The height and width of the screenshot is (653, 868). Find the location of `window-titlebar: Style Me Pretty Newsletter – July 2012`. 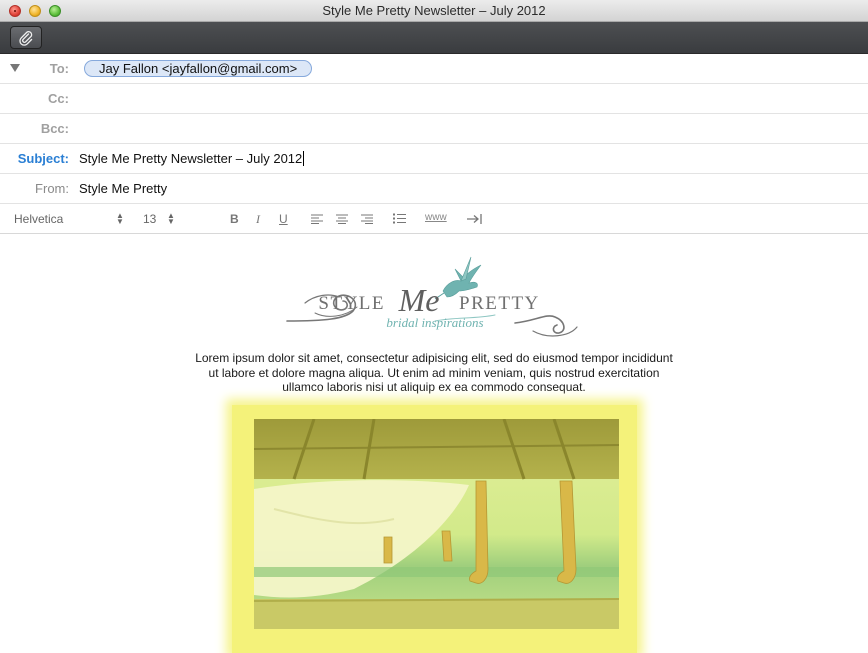

window-titlebar: Style Me Pretty Newsletter – July 2012 is located at coordinates (434, 11).